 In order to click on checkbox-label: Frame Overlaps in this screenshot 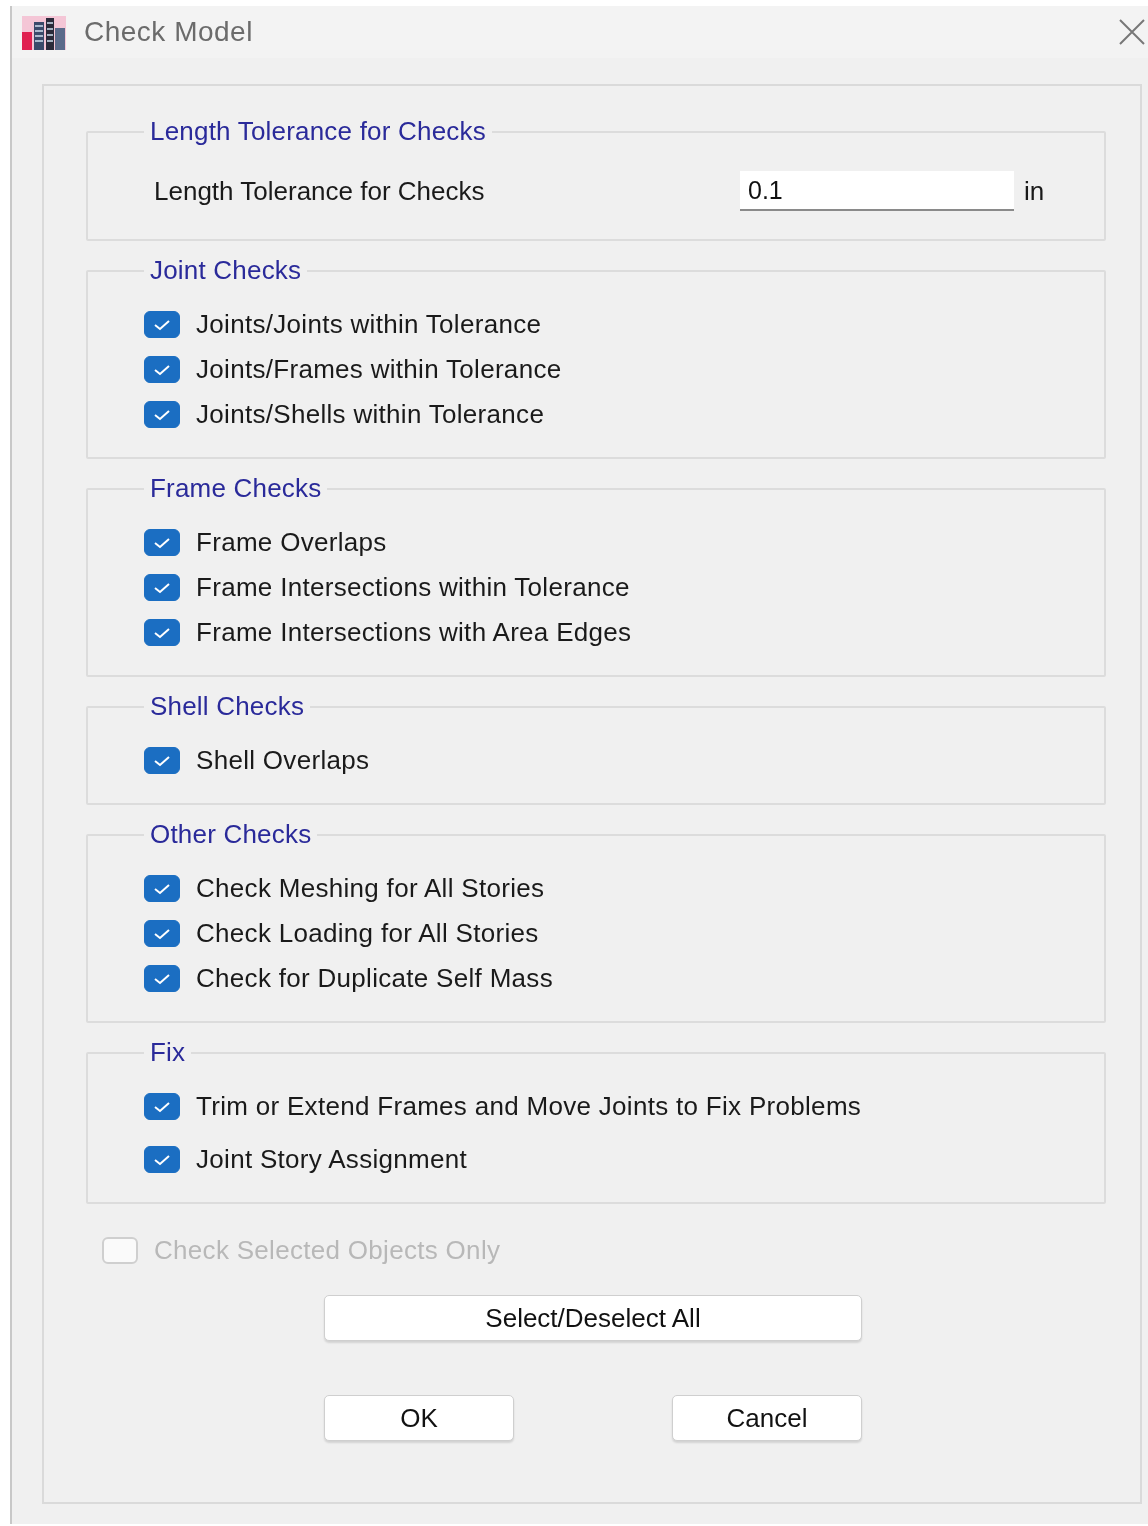, I will do `click(291, 542)`.